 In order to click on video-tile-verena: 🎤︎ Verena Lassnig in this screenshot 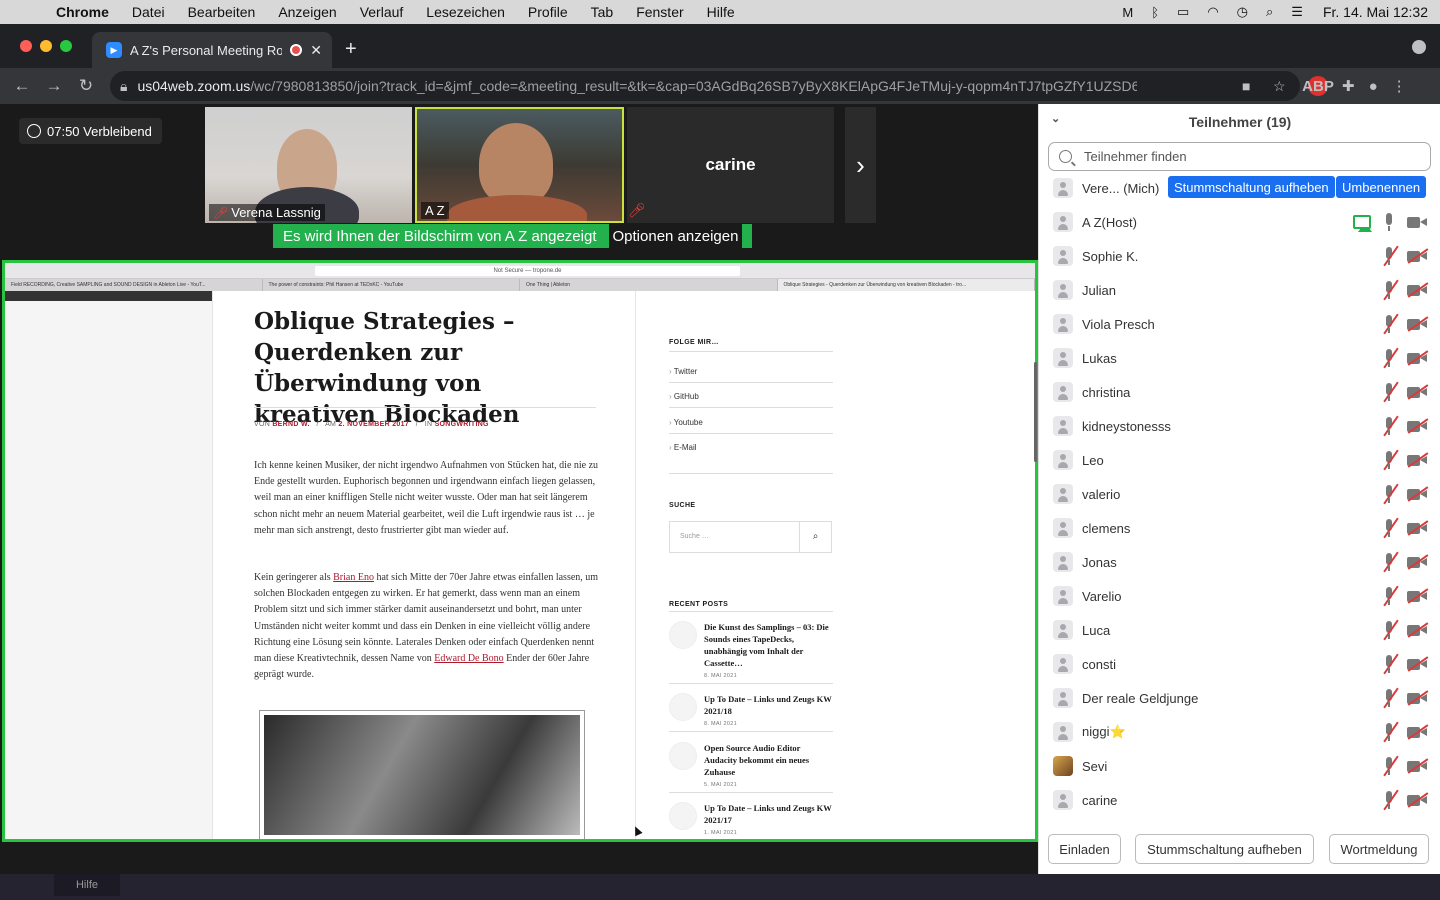, I will do `click(308, 165)`.